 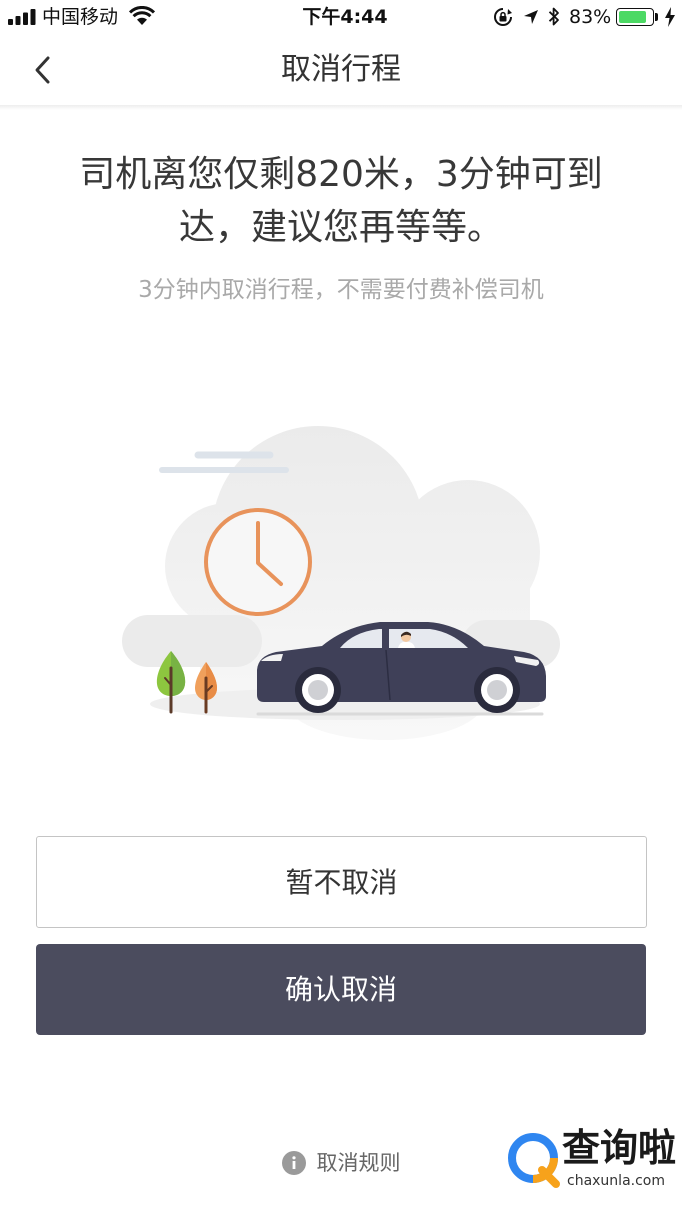 I want to click on watermark: 查询啦 chaxunla.com, so click(x=591, y=1161).